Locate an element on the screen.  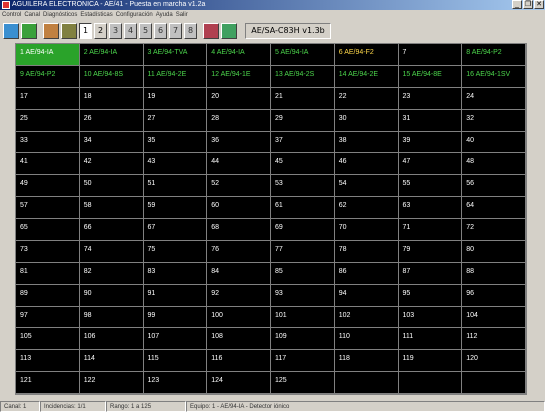
device-cell: 53 is located at coordinates (303, 186).